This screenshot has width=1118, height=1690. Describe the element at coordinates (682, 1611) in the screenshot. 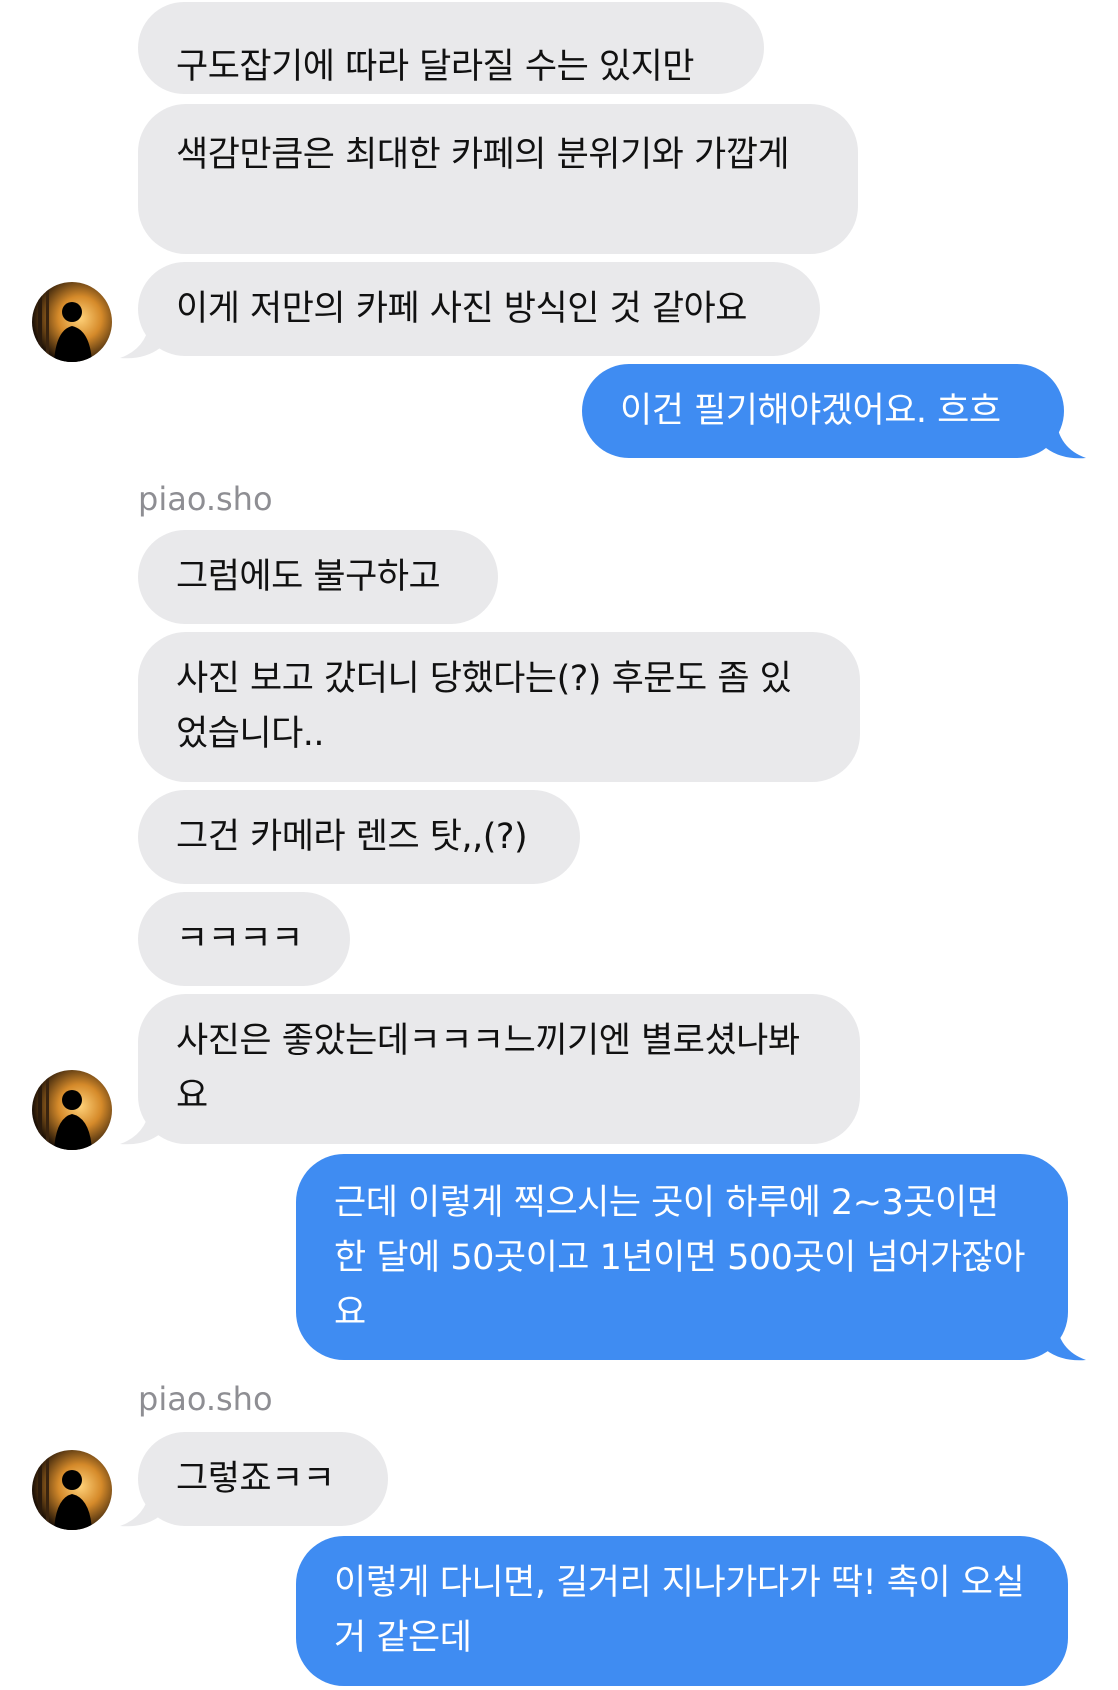

I see `outgoing-message: 이렇게 다니면, 길거리 지나가다가 딱! 촉이 오실 거 같은데` at that location.